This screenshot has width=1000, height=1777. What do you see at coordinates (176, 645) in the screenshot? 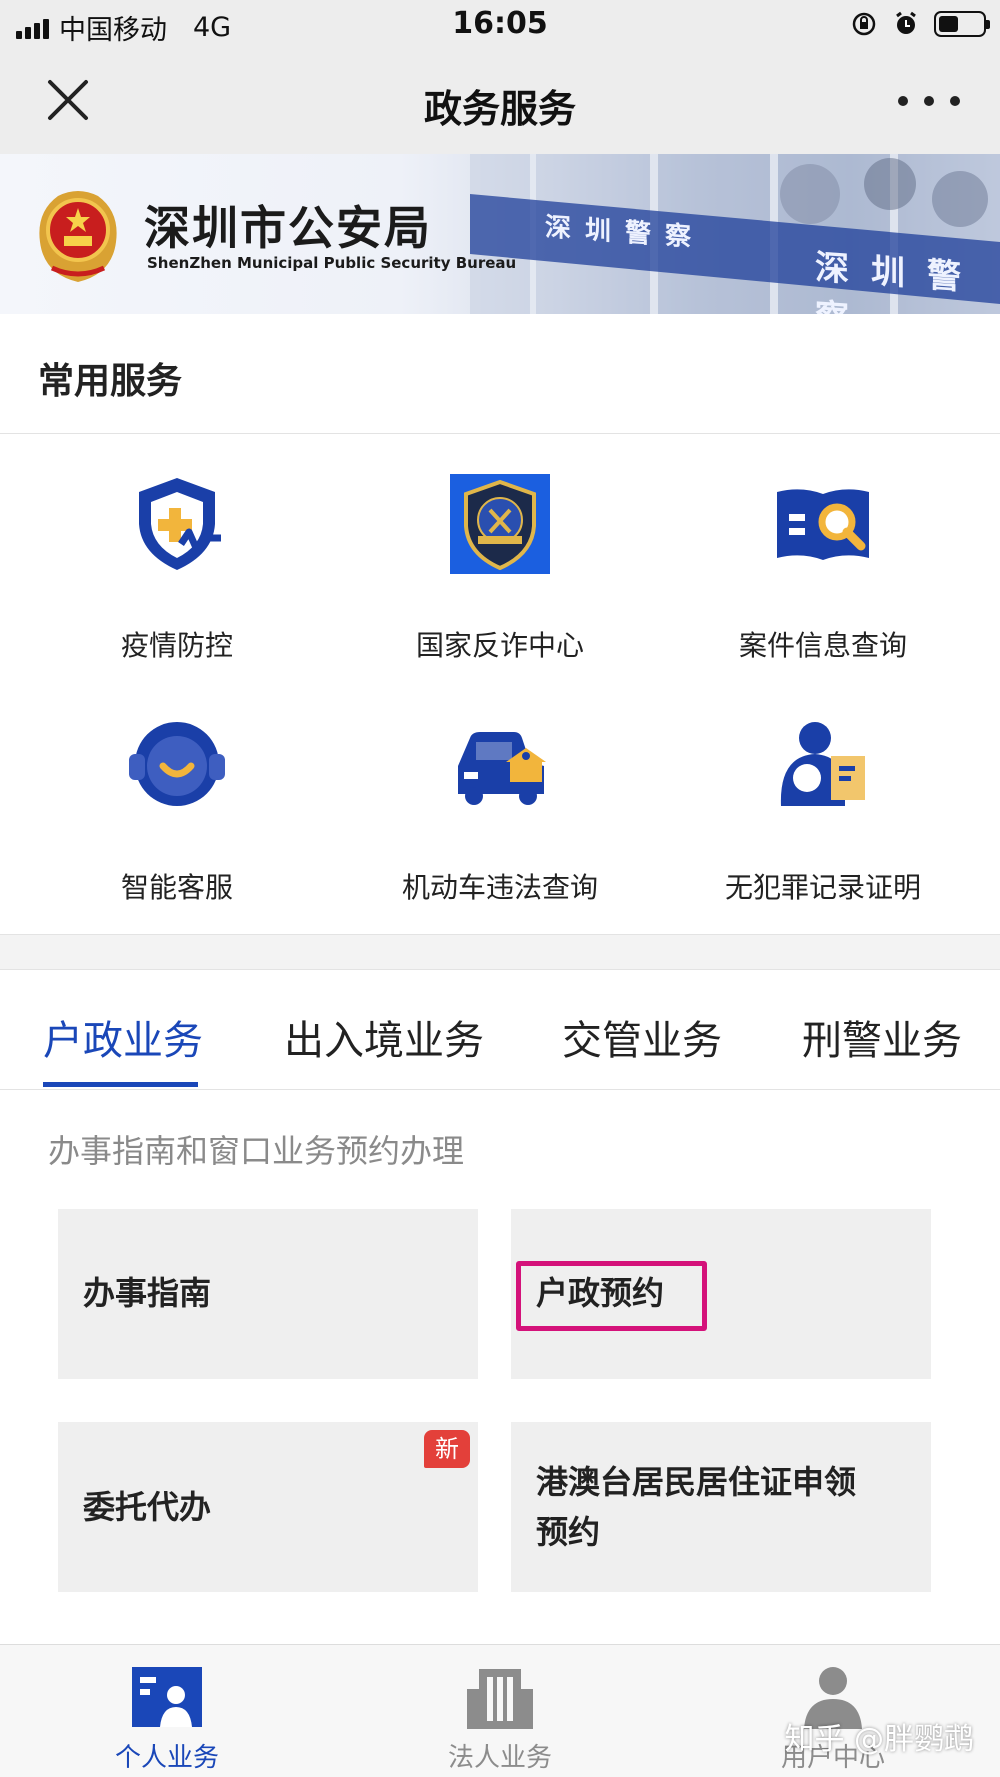
I see `service-label: 疫情防控` at bounding box center [176, 645].